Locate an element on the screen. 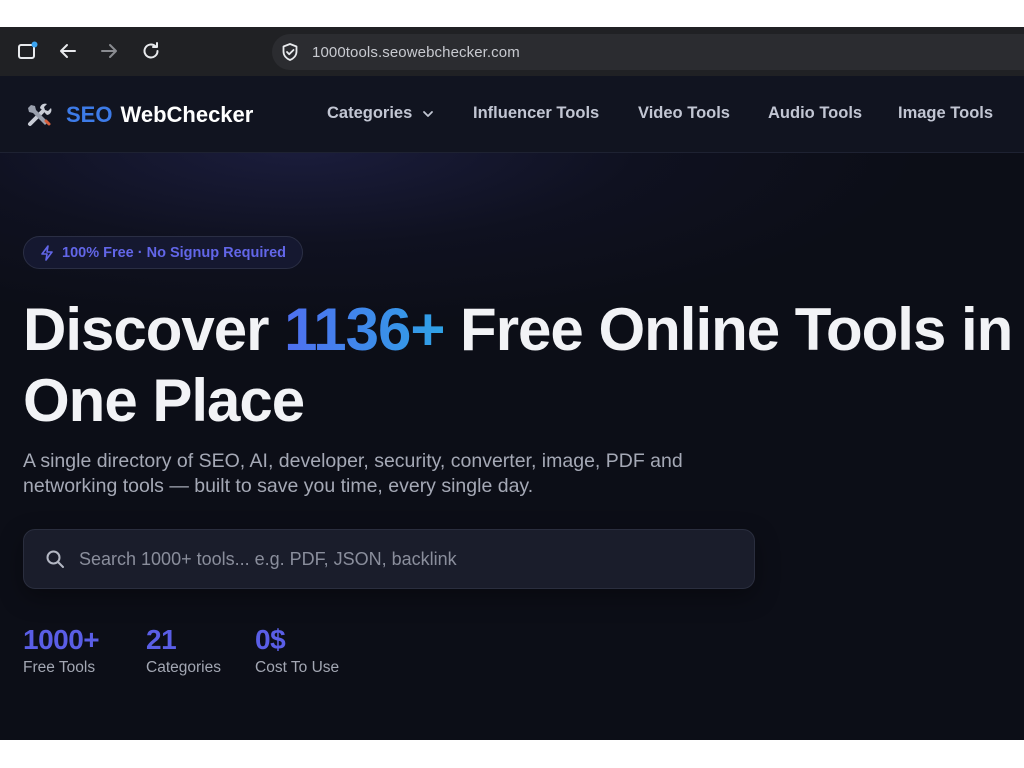  browser-toolbar: 1000tools.seowebchecker.com is located at coordinates (512, 51).